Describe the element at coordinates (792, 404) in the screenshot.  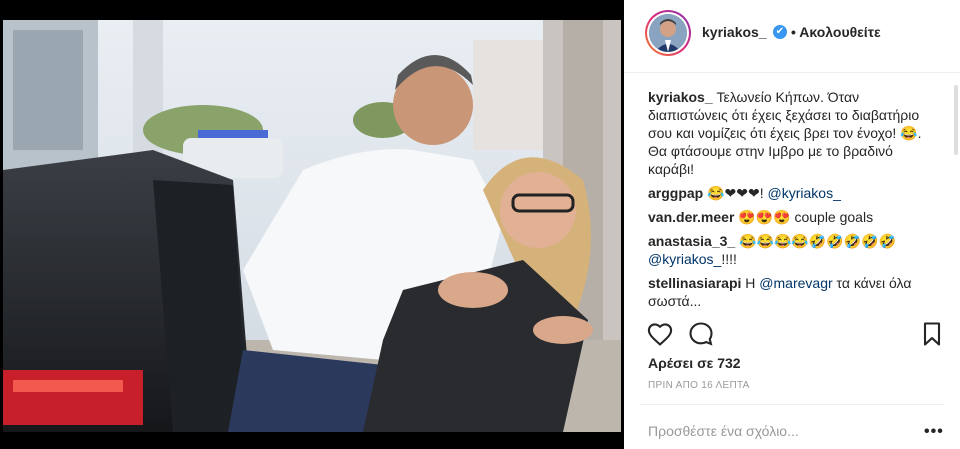
I see `divider` at that location.